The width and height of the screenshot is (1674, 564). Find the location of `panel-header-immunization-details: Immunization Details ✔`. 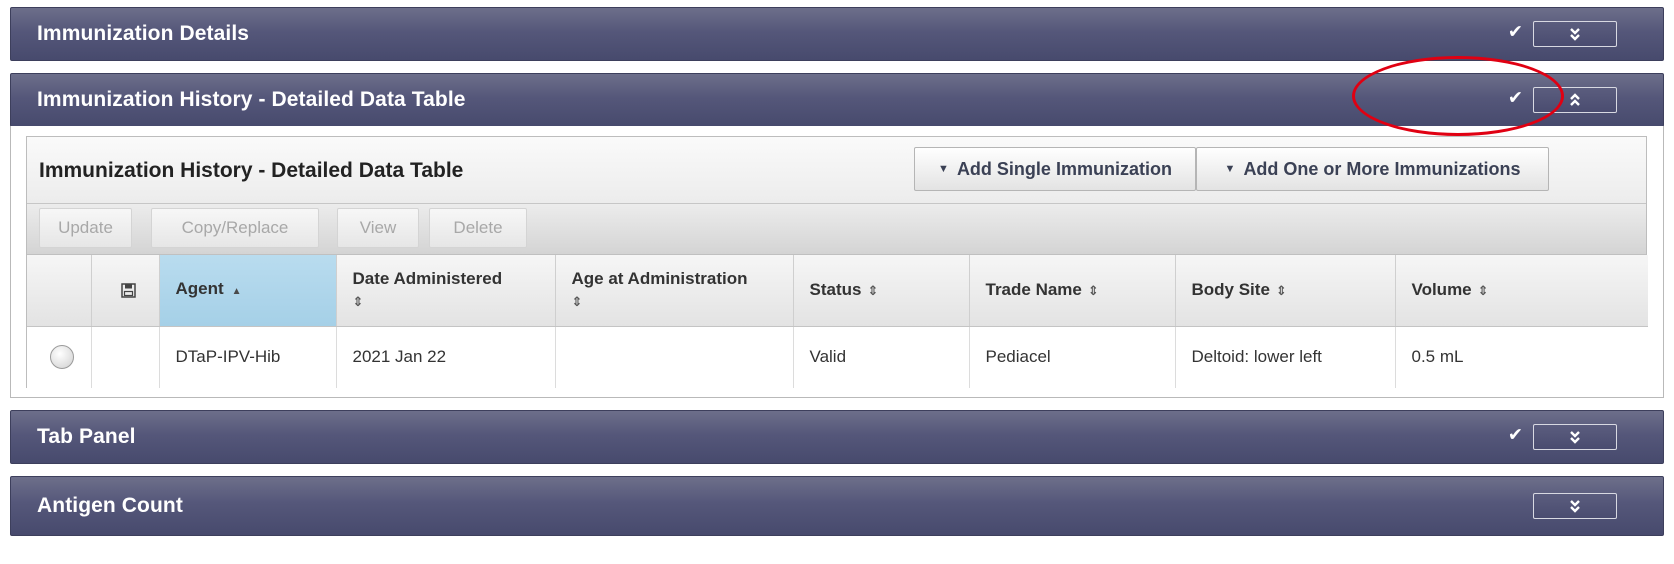

panel-header-immunization-details: Immunization Details ✔ is located at coordinates (837, 34).